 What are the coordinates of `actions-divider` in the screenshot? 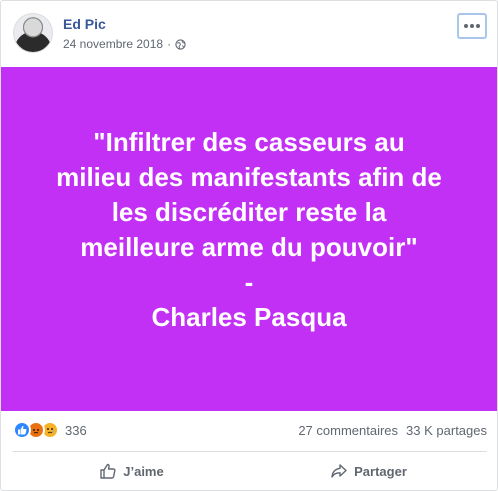 It's located at (250, 451).